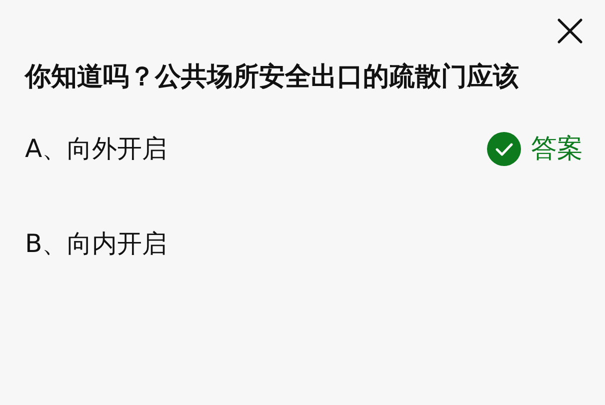  I want to click on option-label: B、向内开启, so click(96, 243).